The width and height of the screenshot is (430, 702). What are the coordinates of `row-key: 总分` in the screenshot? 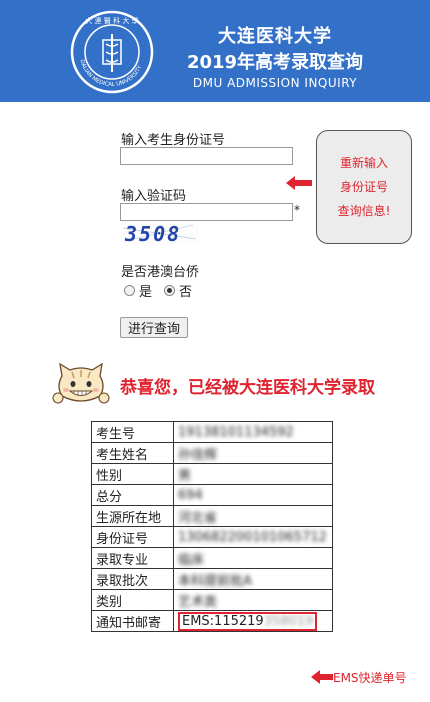 It's located at (132, 495).